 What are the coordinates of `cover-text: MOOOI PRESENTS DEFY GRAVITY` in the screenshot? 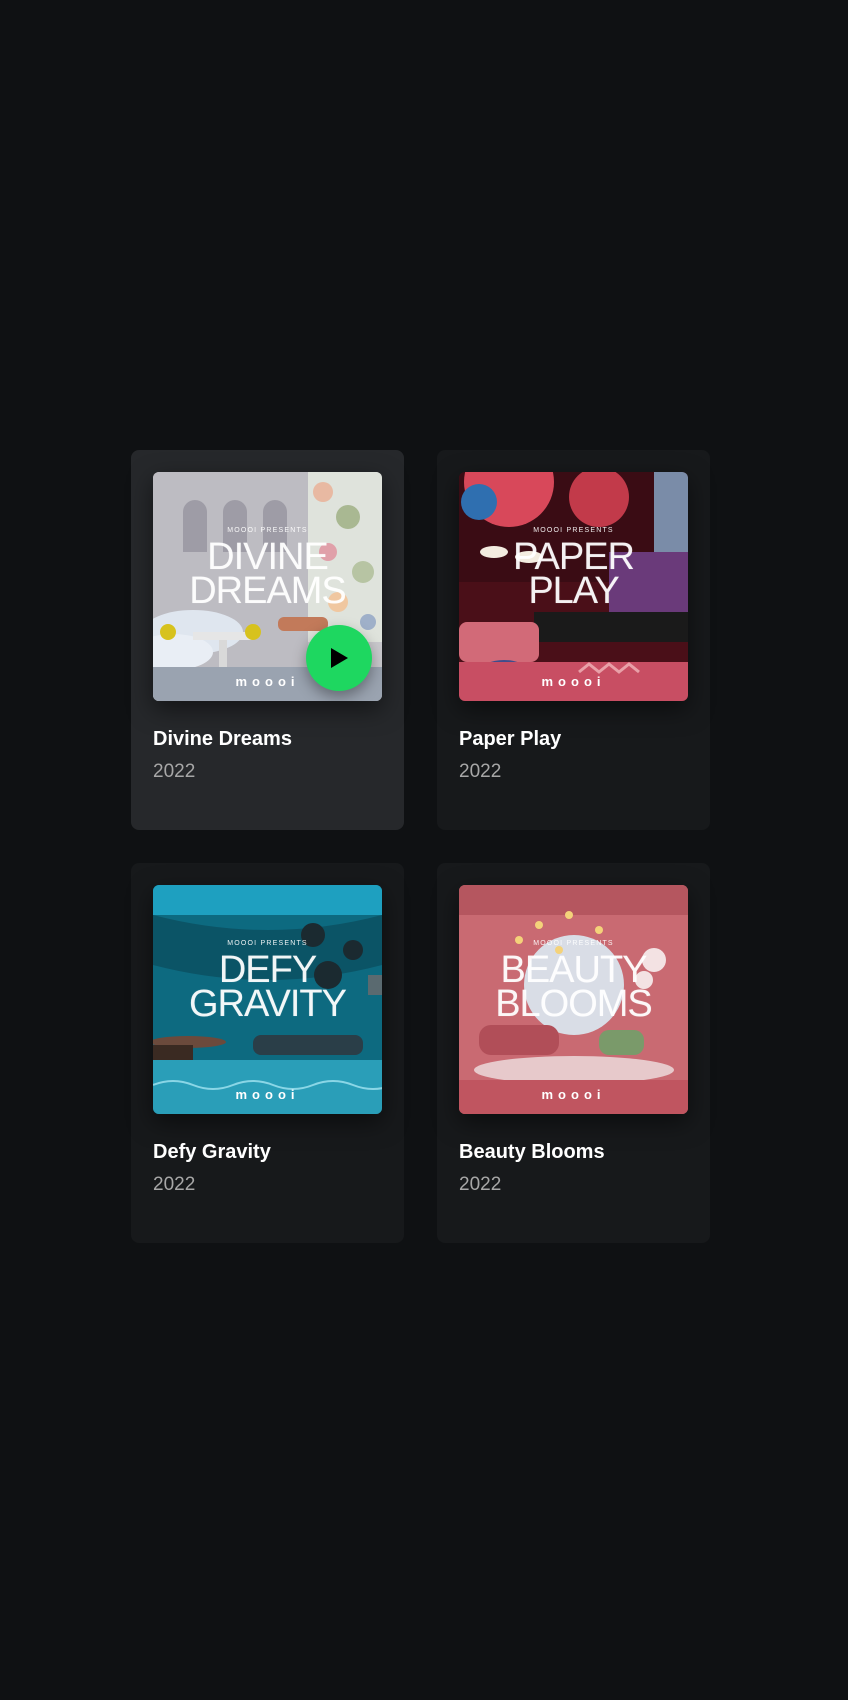 It's located at (267, 982).